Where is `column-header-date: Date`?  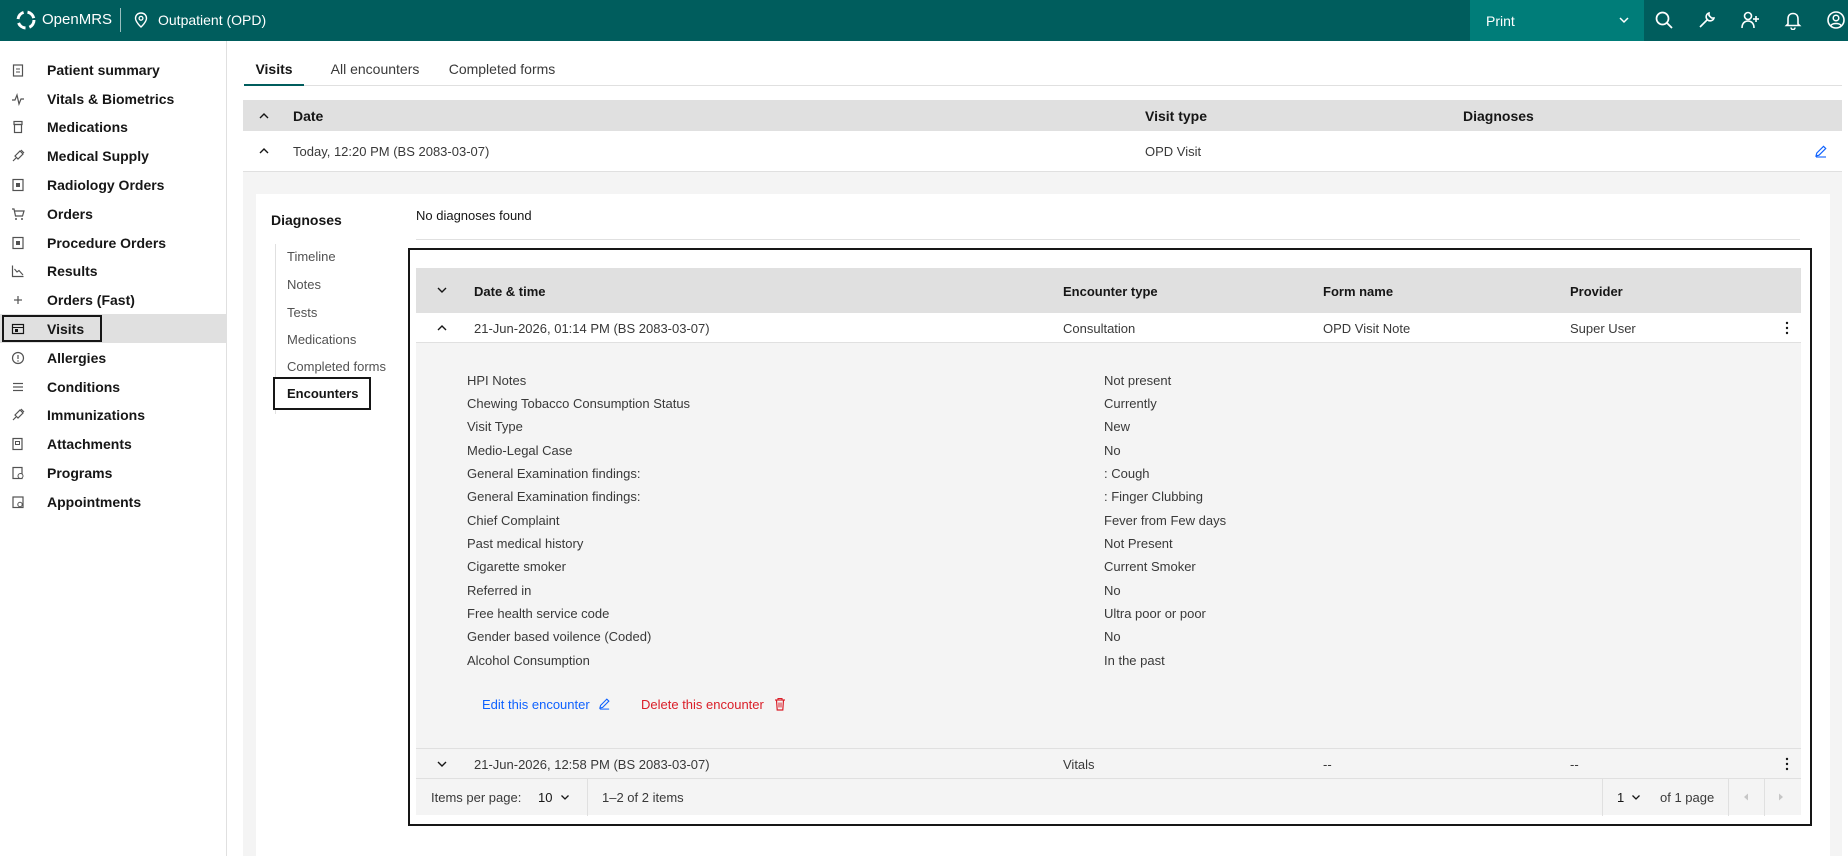
column-header-date: Date is located at coordinates (308, 116).